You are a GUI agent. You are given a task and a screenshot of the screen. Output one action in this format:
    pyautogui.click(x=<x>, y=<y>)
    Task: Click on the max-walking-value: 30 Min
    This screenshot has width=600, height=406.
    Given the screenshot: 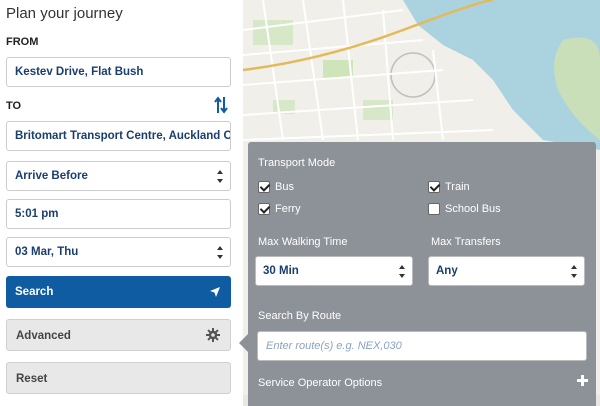 What is the action you would take?
    pyautogui.click(x=281, y=271)
    